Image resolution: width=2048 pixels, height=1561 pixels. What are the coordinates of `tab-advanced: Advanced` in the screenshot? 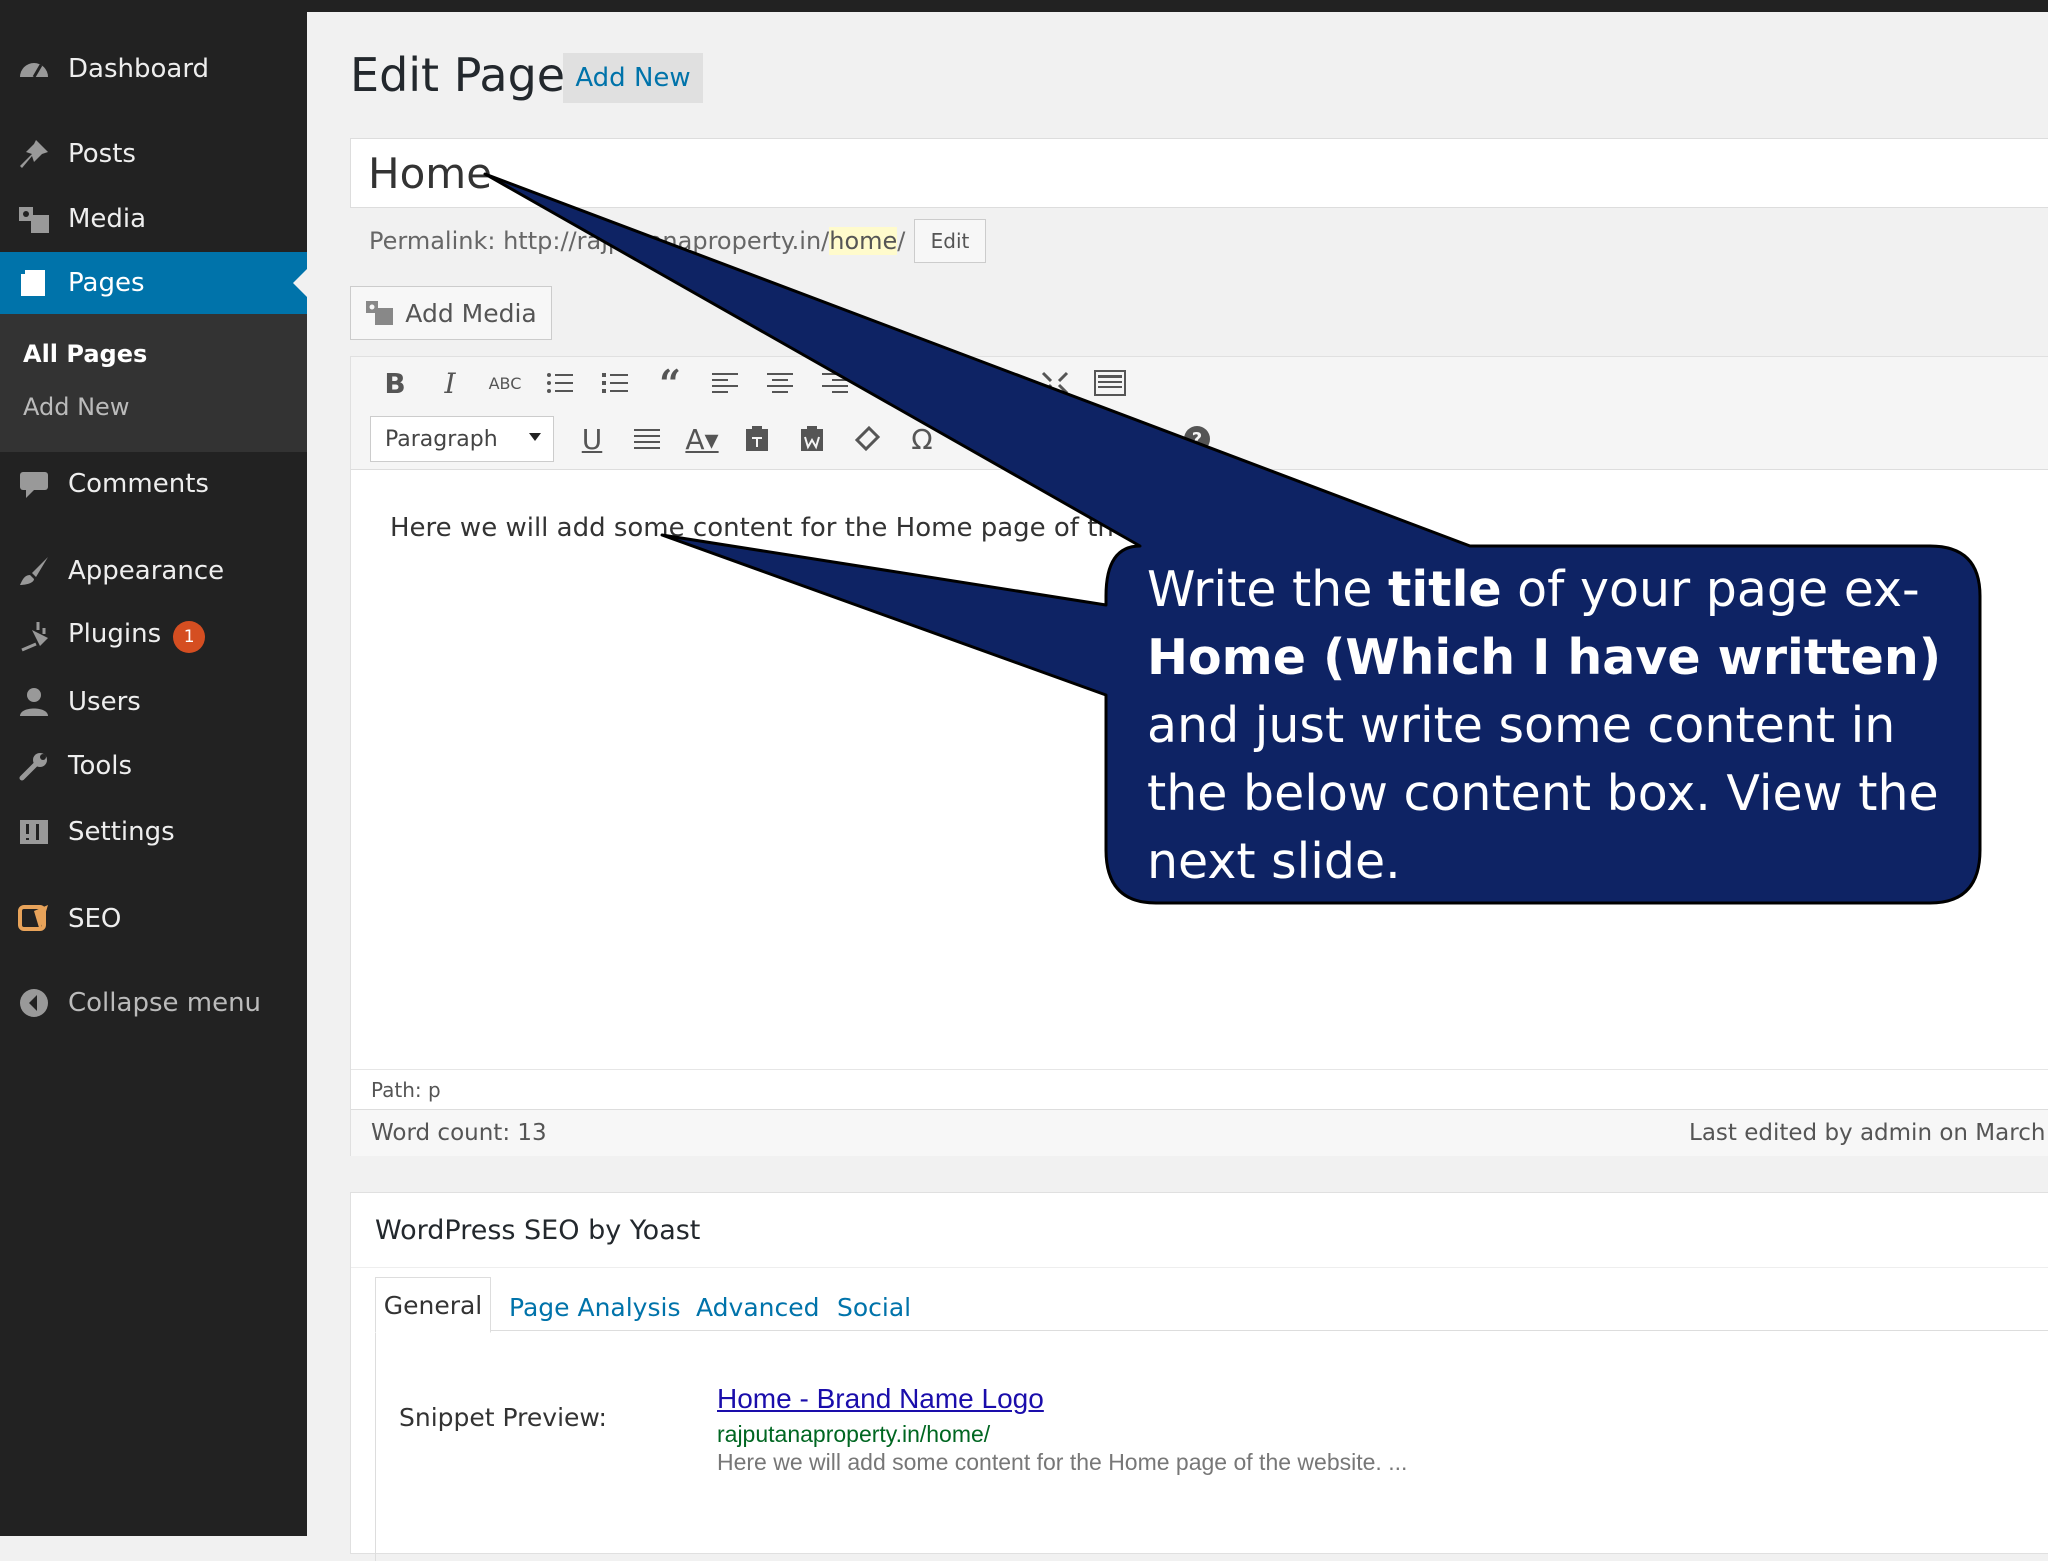 It's located at (758, 1307).